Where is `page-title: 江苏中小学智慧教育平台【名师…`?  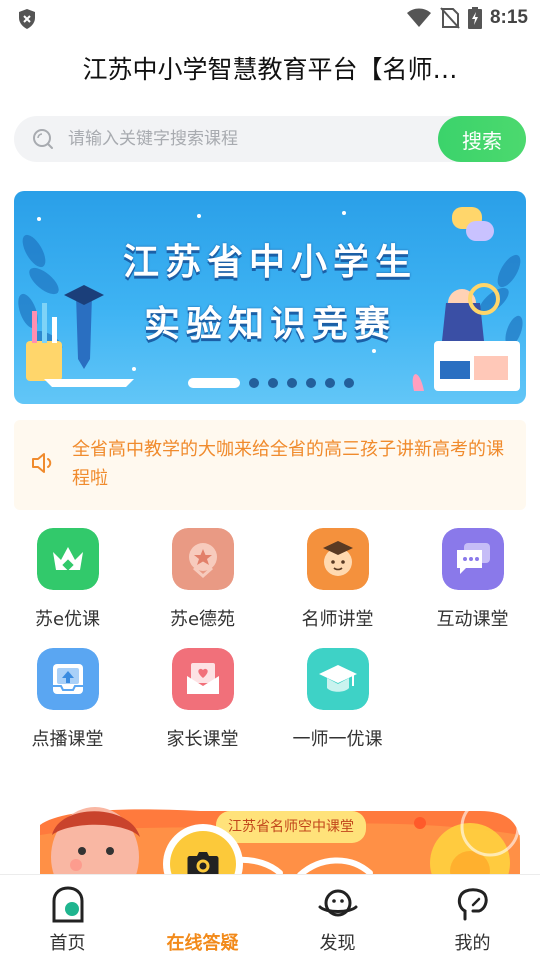 page-title: 江苏中小学智慧教育平台【名师… is located at coordinates (270, 69).